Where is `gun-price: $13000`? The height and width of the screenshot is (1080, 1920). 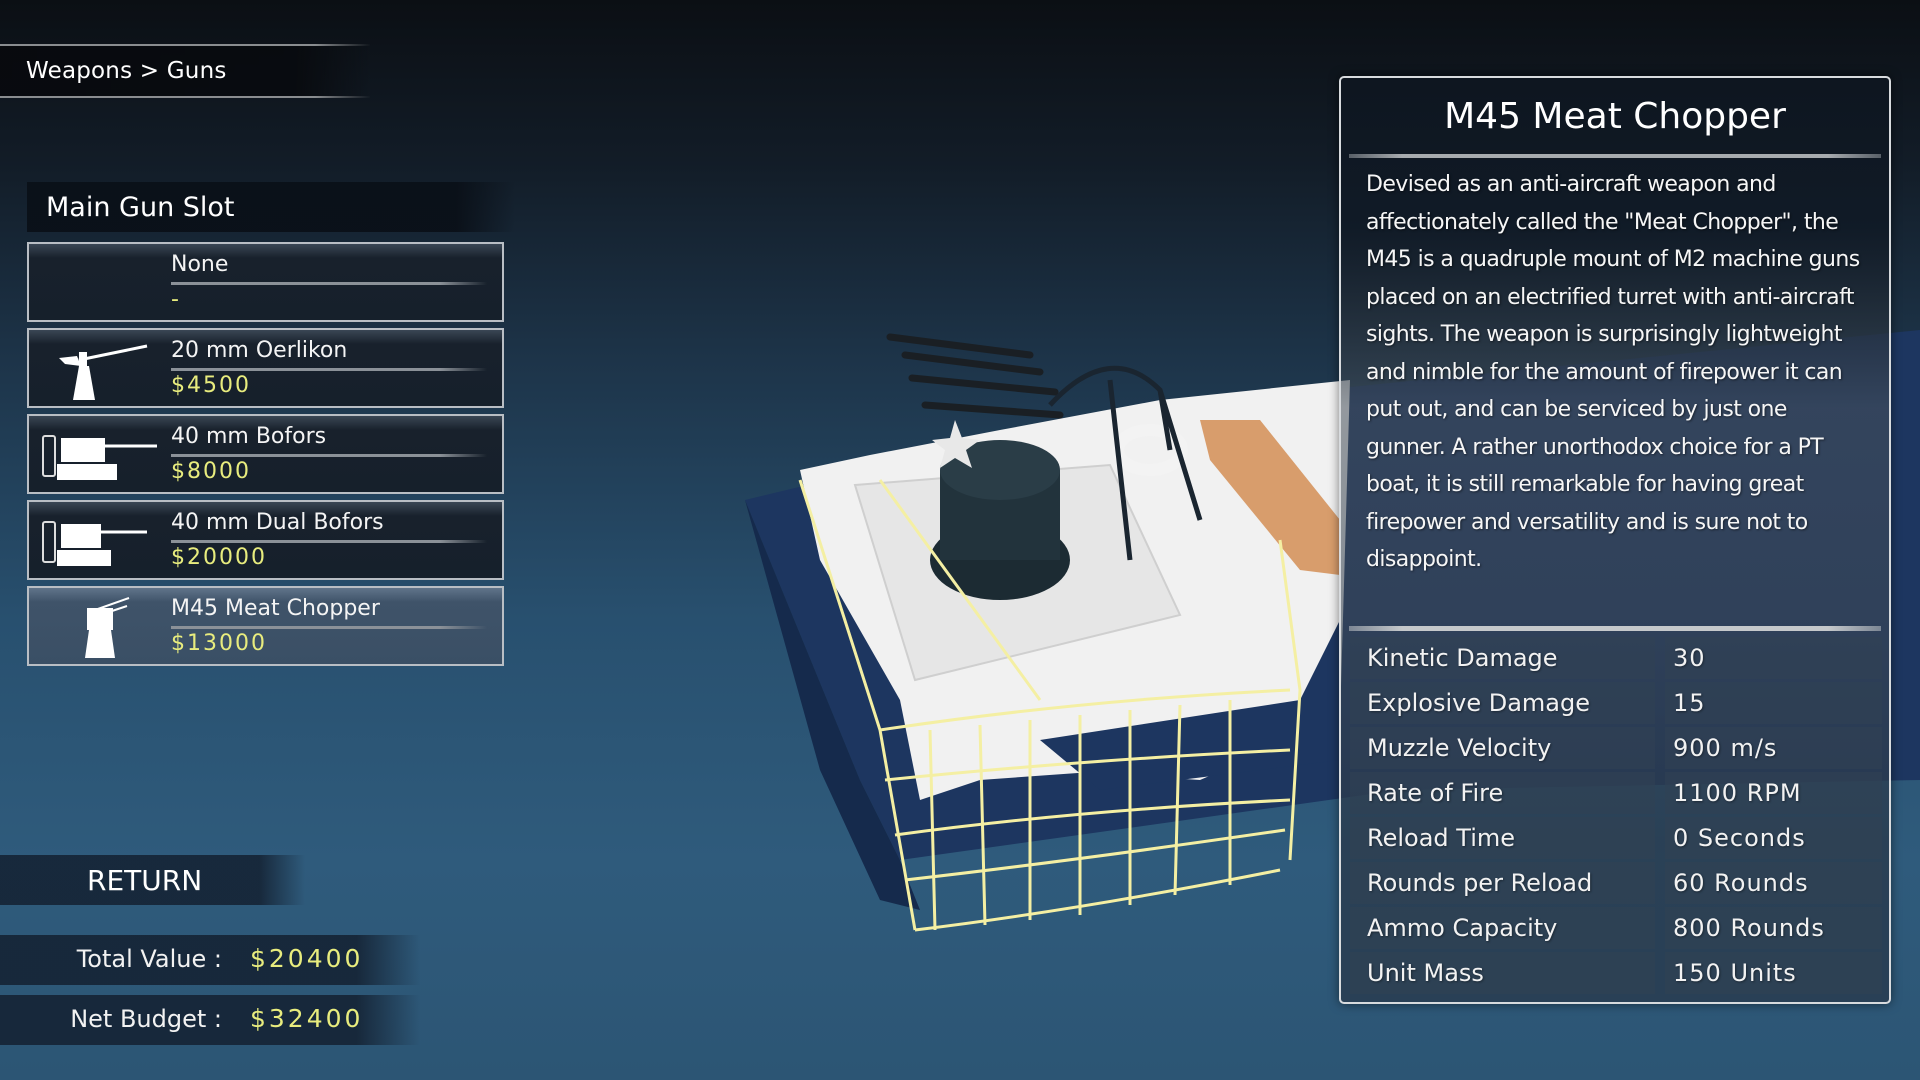 gun-price: $13000 is located at coordinates (219, 643).